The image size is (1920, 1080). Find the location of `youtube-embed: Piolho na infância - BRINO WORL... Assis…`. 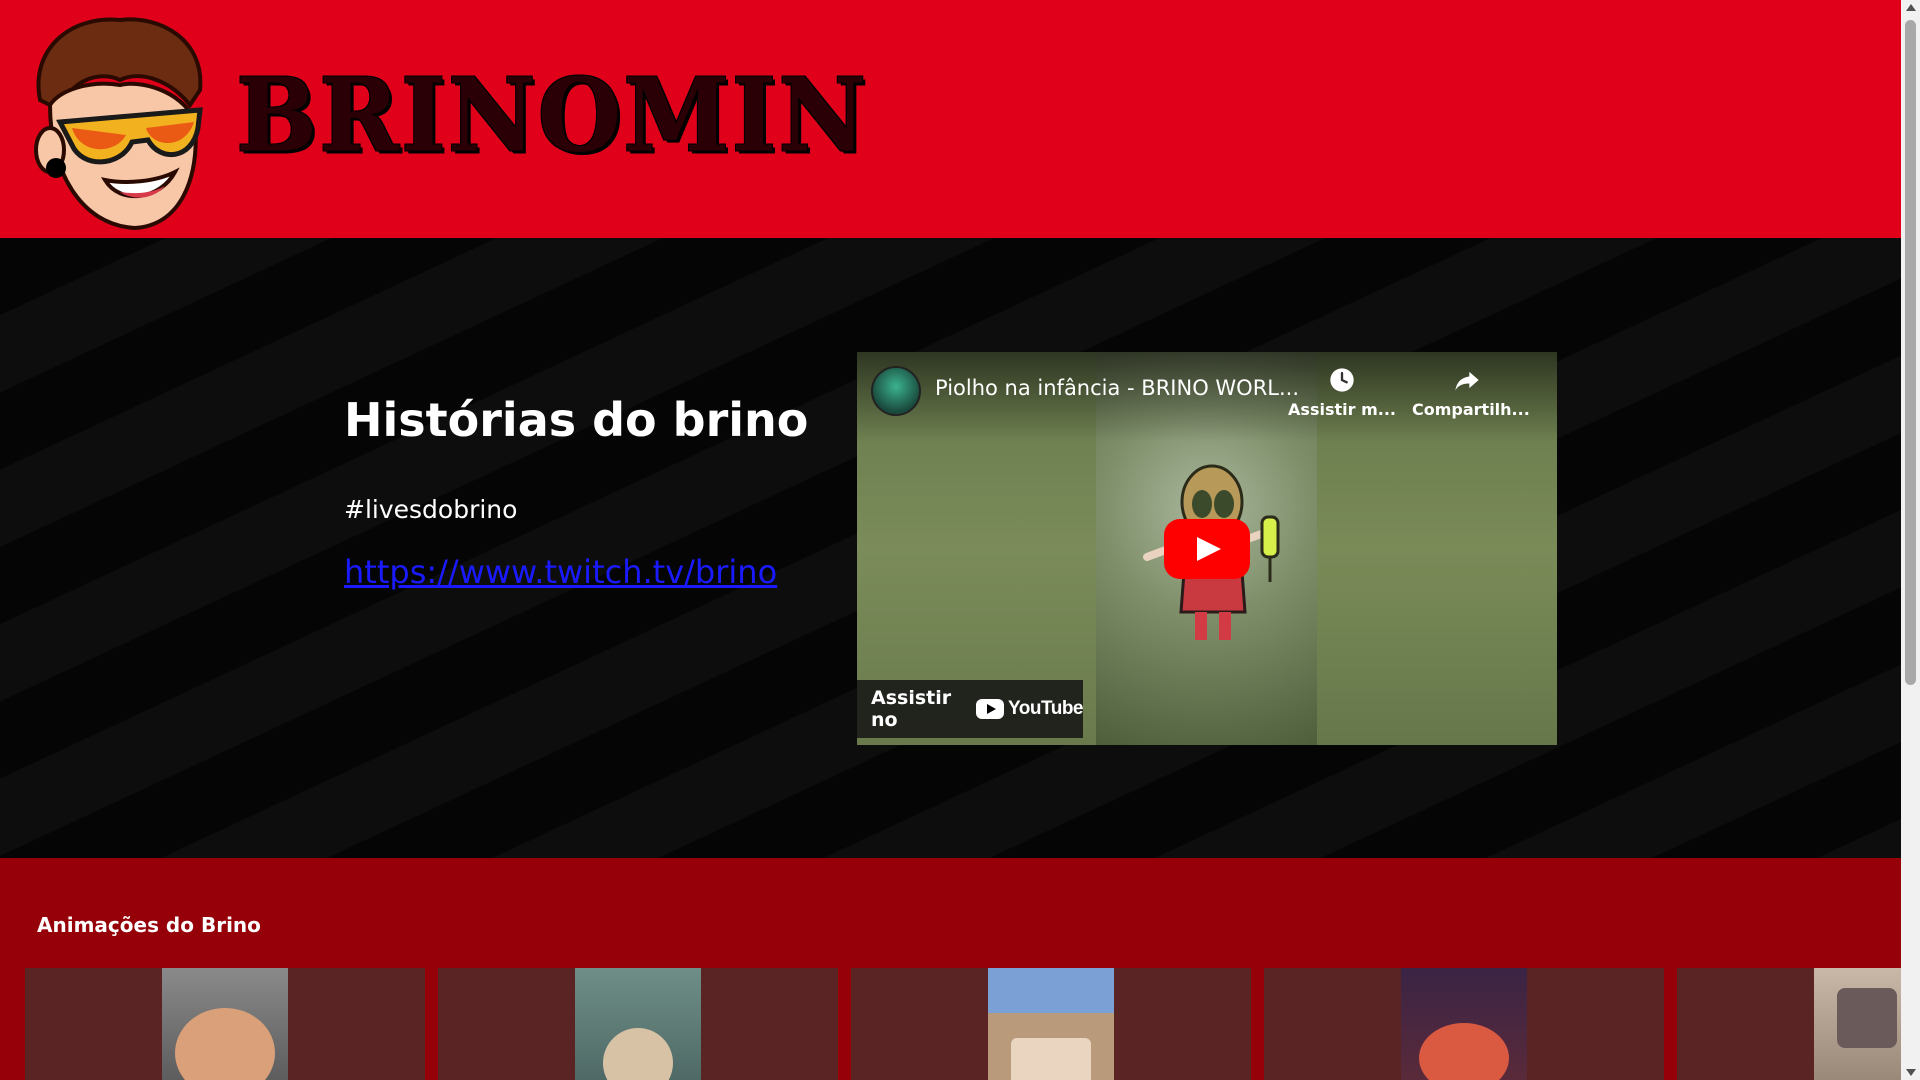

youtube-embed: Piolho na infância - BRINO WORL... Assis… is located at coordinates (1207, 548).